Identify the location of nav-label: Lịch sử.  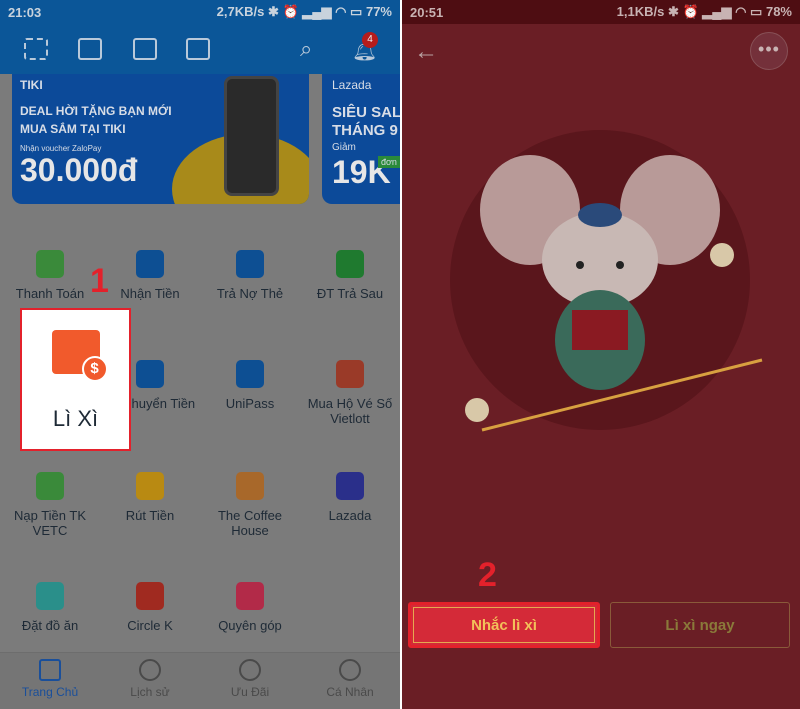
(150, 692).